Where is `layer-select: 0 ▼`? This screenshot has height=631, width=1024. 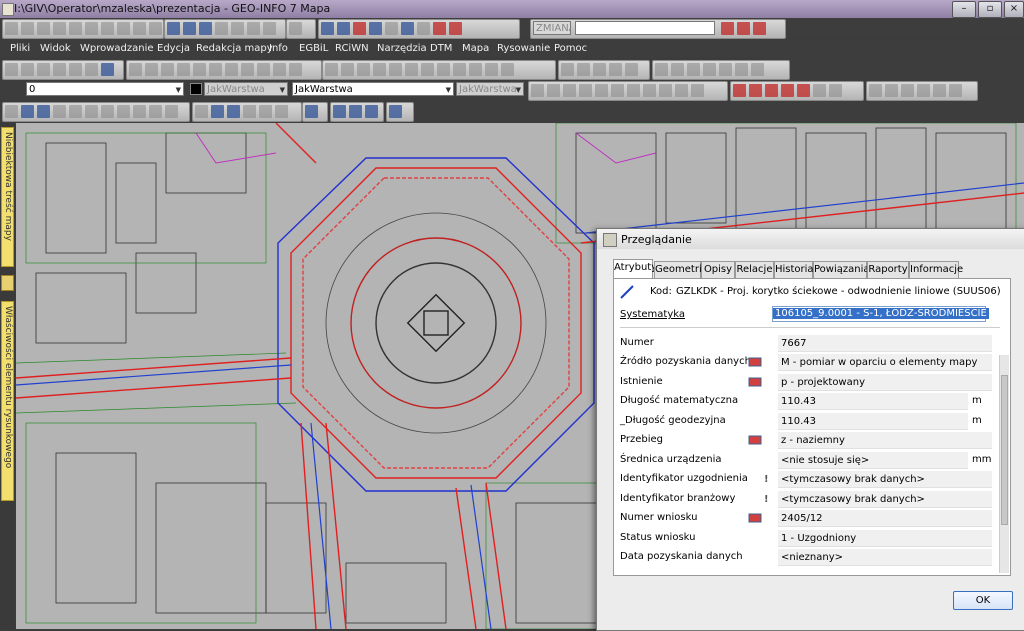
layer-select: 0 ▼ is located at coordinates (105, 89).